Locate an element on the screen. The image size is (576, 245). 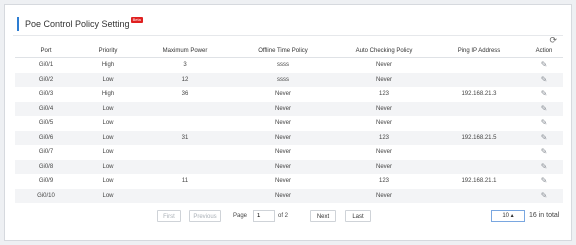
last-page-button: Last is located at coordinates (358, 216).